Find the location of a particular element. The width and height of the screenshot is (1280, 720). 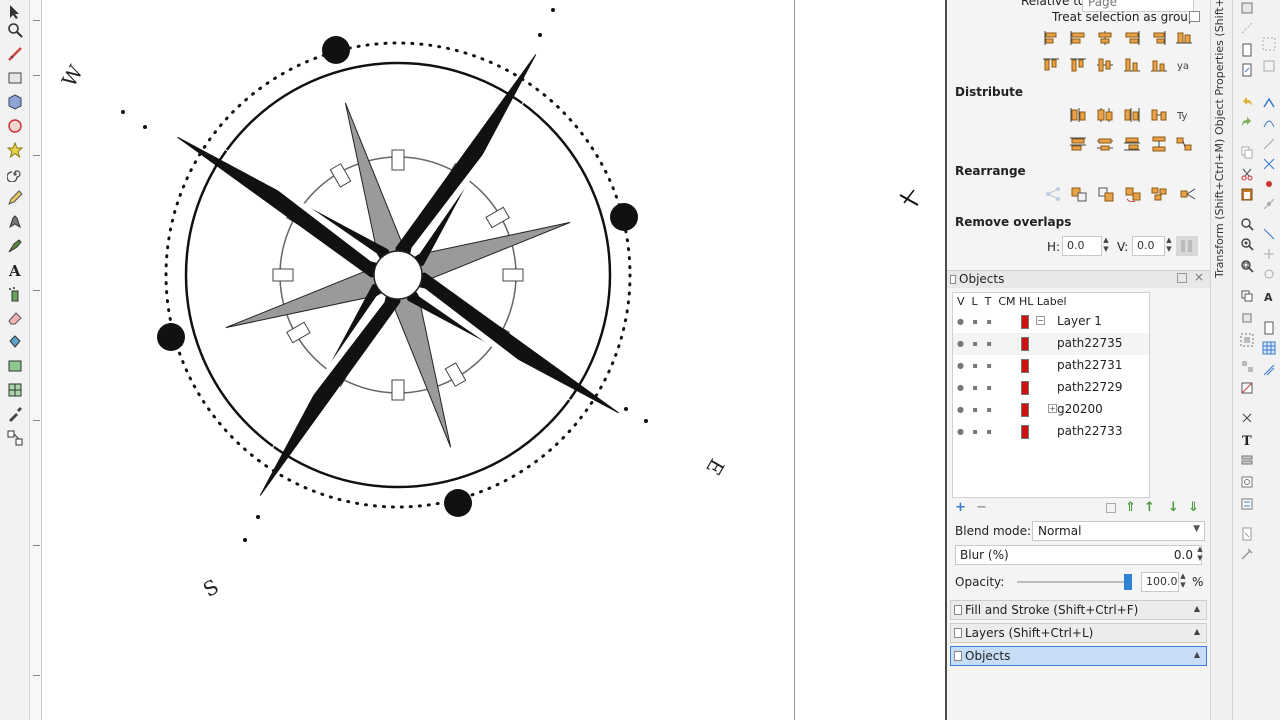

align-center-horizontal-axis-icon is located at coordinates (1105, 65).